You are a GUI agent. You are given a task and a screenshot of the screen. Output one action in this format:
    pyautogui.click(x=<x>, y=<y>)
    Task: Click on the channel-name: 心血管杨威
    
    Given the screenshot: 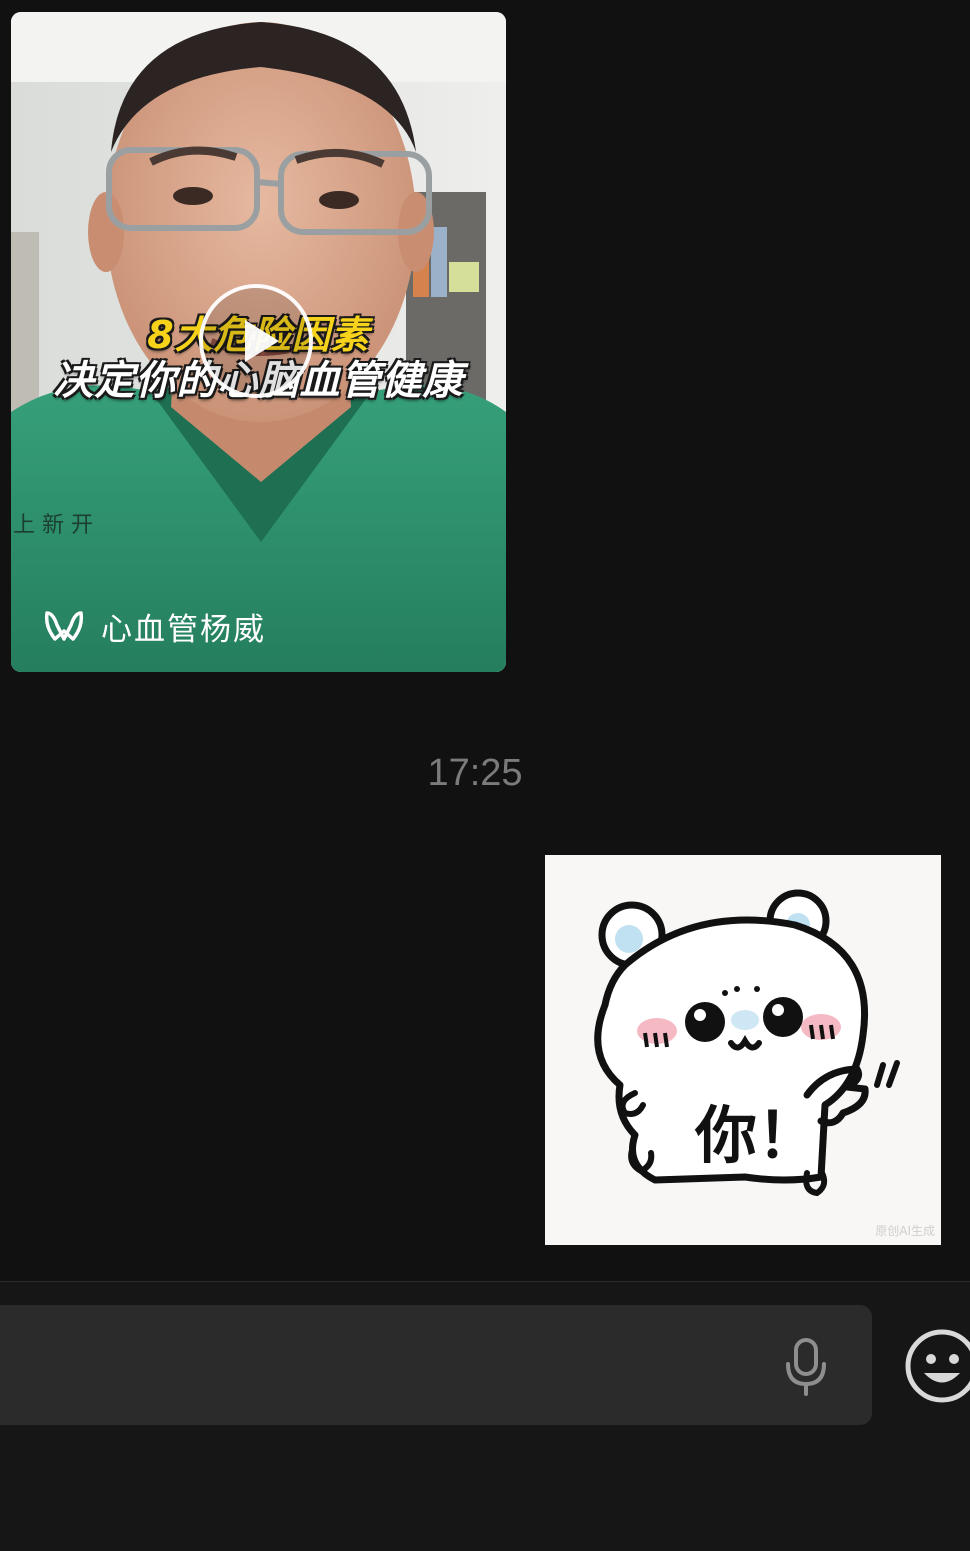 What is the action you would take?
    pyautogui.click(x=183, y=629)
    